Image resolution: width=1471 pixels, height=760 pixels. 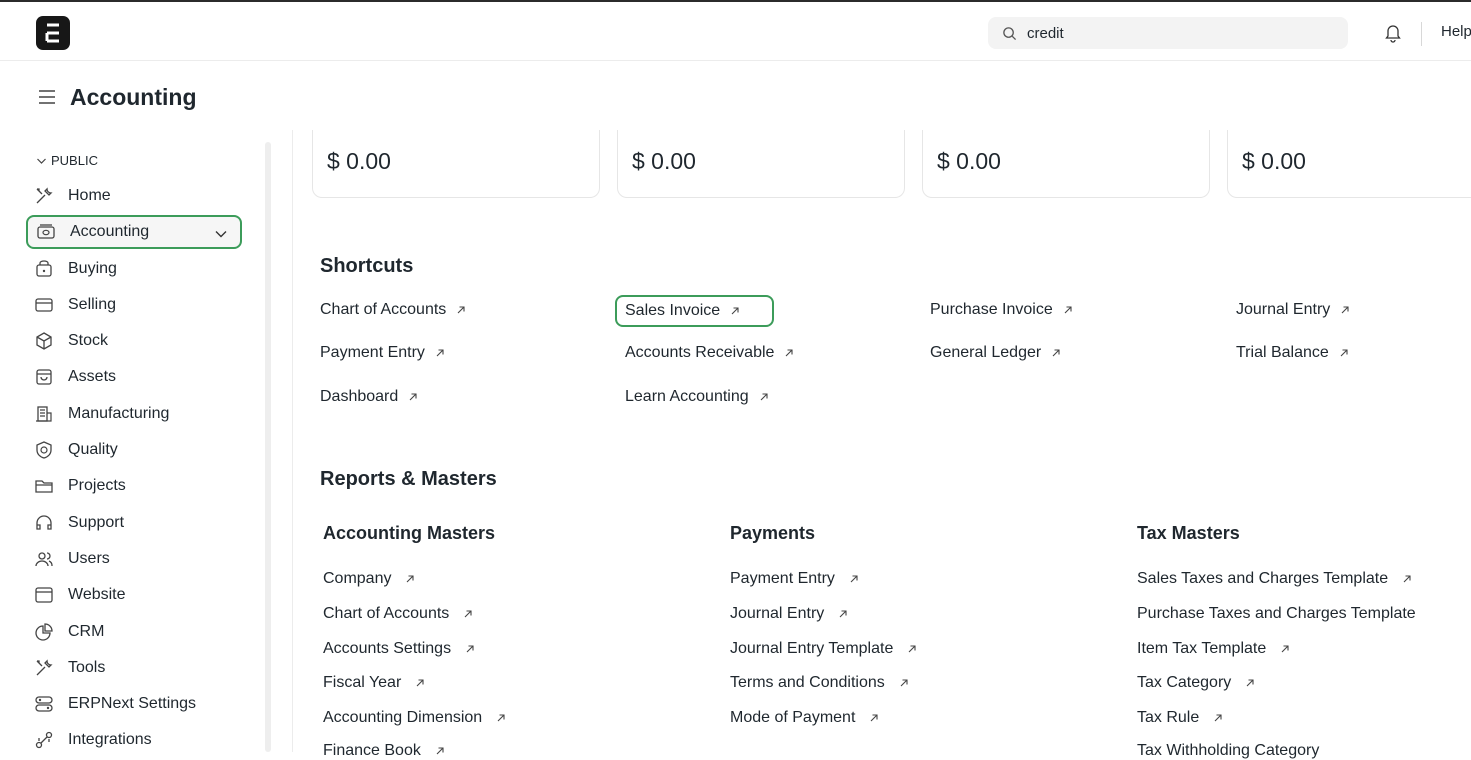 I want to click on sidebar-item-stock: Stock, so click(x=134, y=341).